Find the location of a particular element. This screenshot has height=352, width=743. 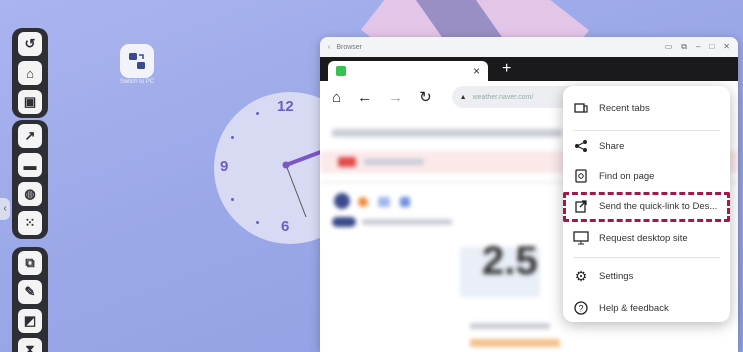

sidebar-toggle-handle: ‹ is located at coordinates (5, 209).